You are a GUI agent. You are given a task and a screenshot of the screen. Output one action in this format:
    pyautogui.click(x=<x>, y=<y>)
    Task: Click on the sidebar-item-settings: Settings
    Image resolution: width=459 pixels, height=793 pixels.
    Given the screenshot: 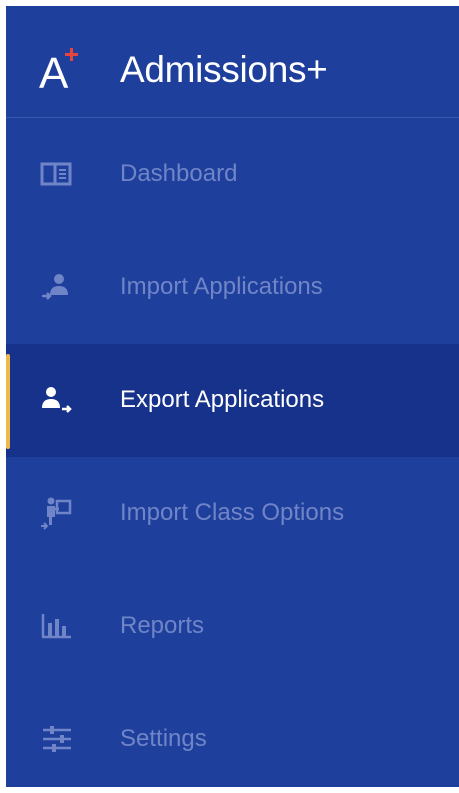 What is the action you would take?
    pyautogui.click(x=232, y=735)
    